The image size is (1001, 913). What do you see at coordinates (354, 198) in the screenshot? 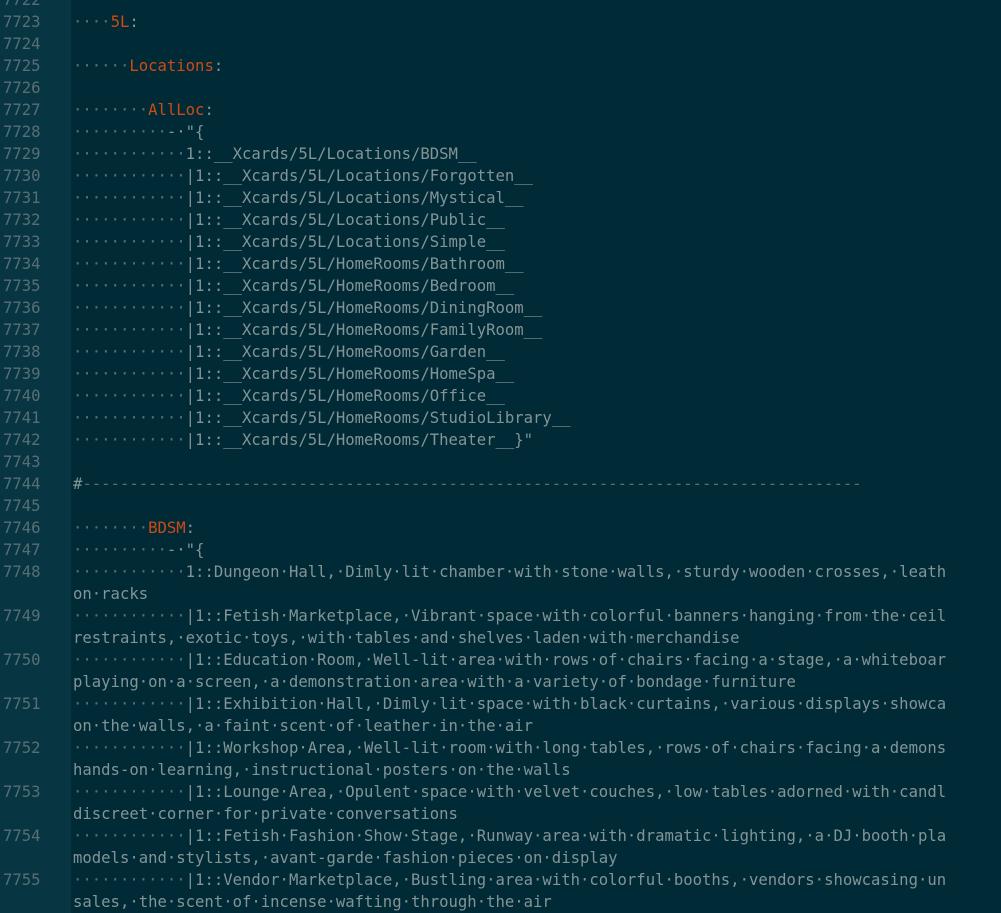
I see `code-text: |1::__Xcards/5L/Locations/Mystical__` at bounding box center [354, 198].